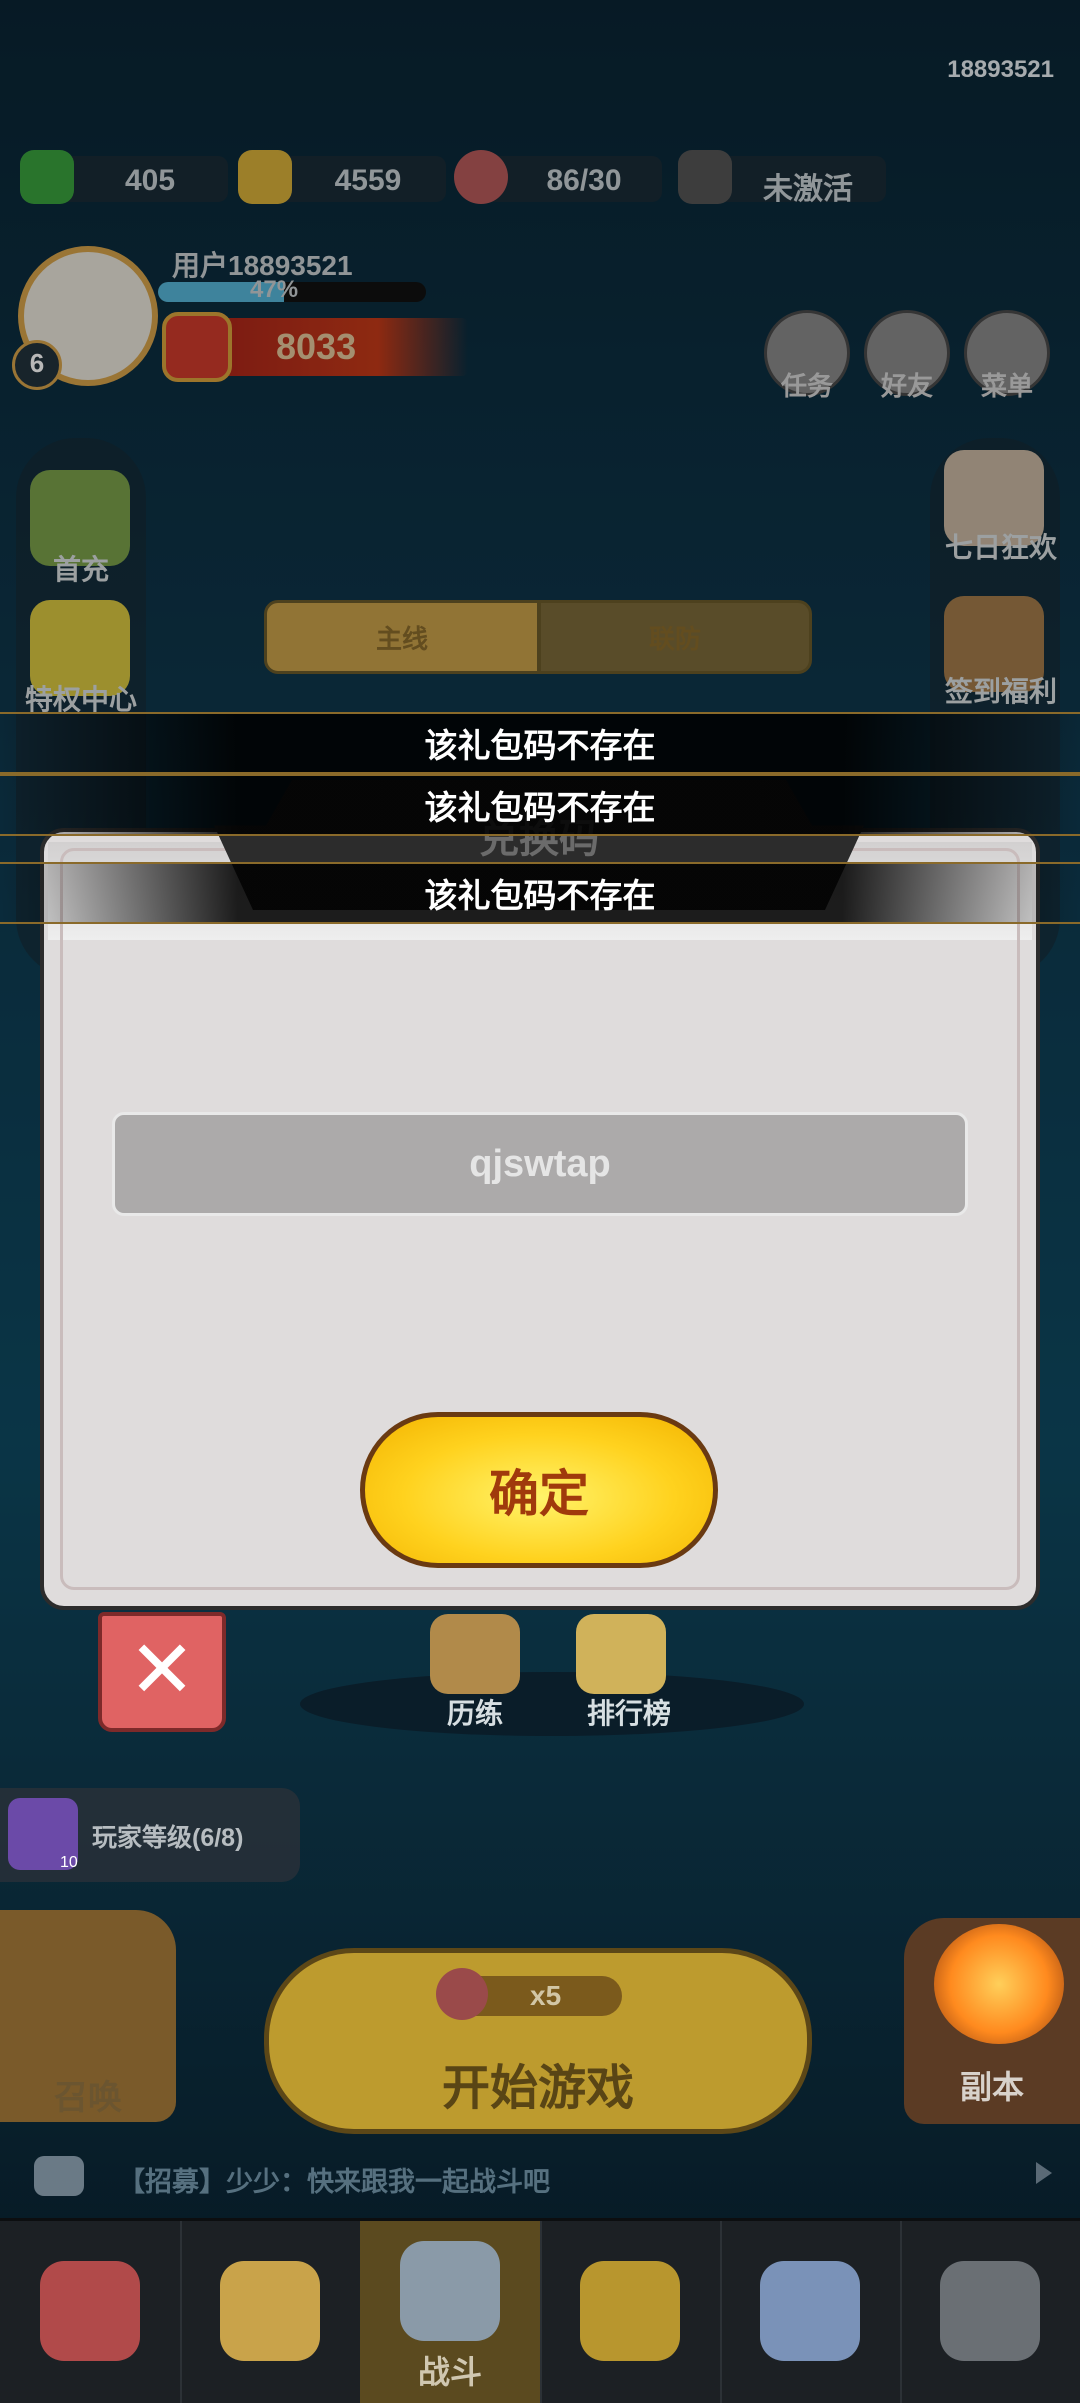 The image size is (1080, 2403). I want to click on castle-icon, so click(810, 2311).